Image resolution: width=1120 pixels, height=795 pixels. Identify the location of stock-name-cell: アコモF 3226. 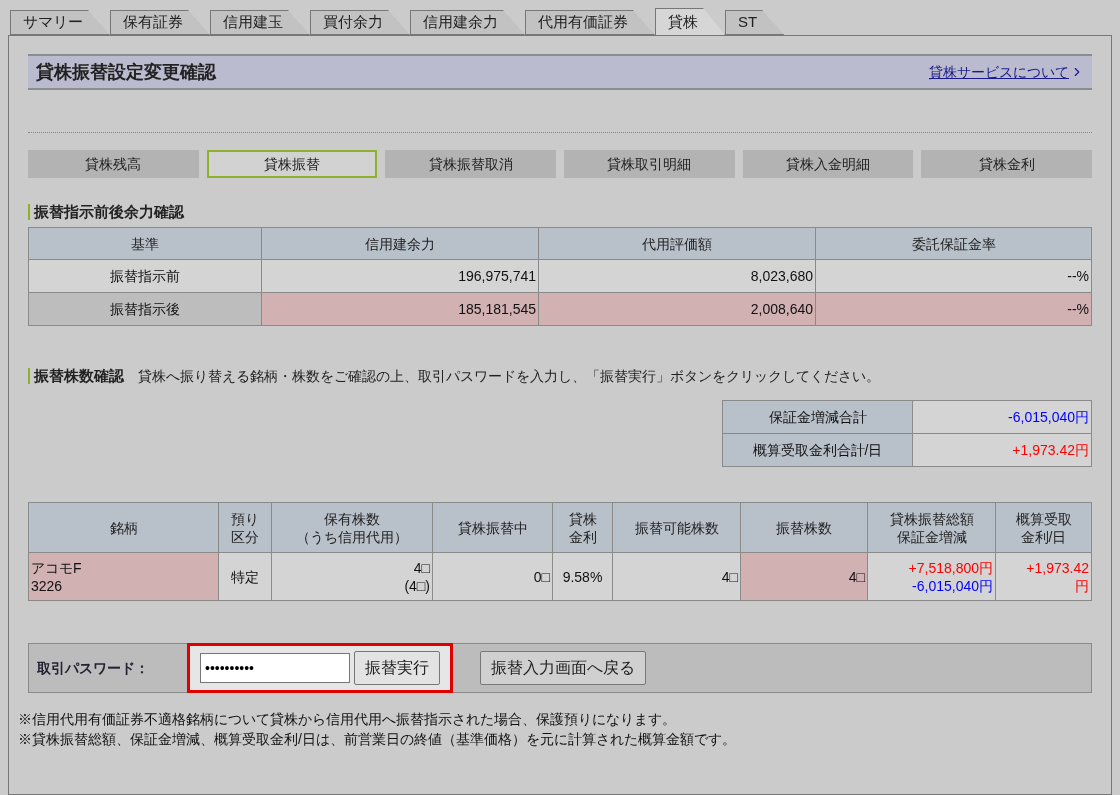
(123, 576).